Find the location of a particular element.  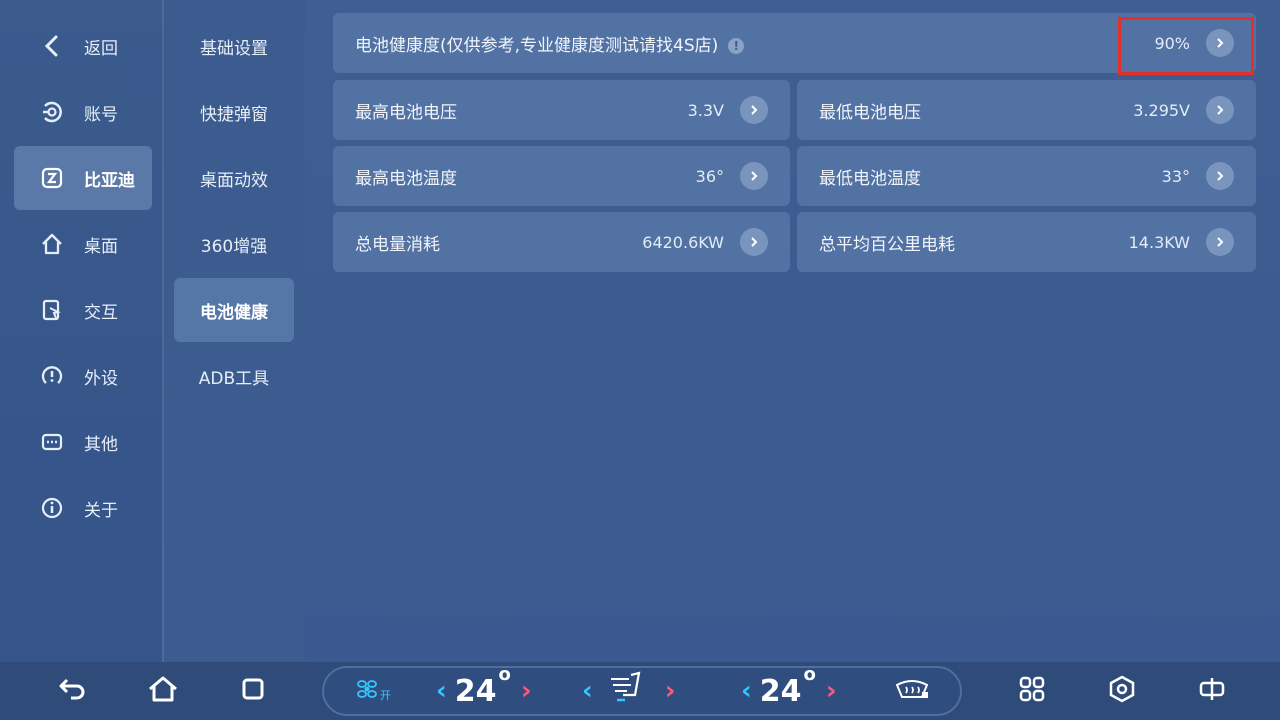

nav-label: 账号 is located at coordinates (101, 114).